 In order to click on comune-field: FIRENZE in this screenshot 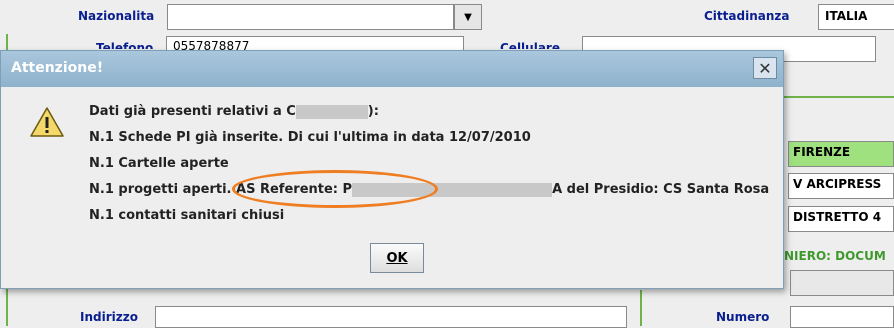, I will do `click(841, 154)`.